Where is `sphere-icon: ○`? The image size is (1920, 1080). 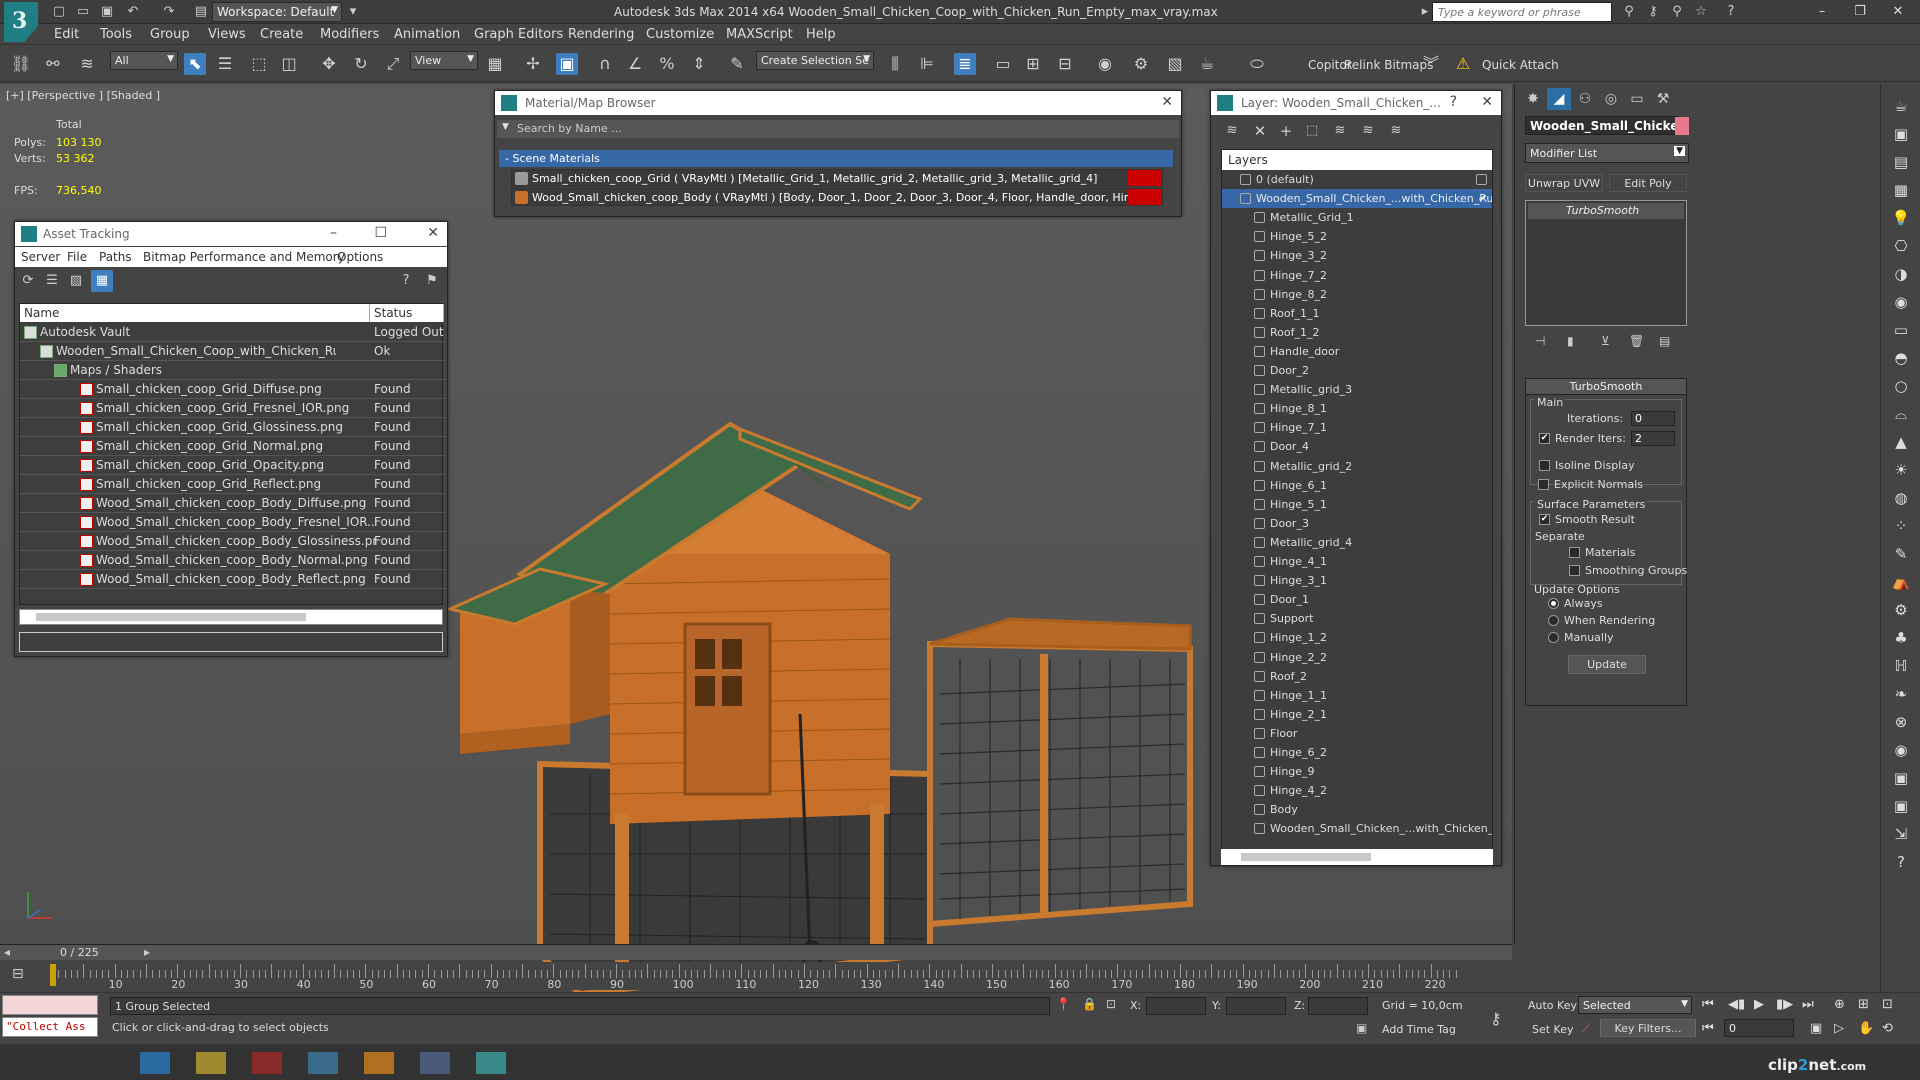
sphere-icon: ○ is located at coordinates (1901, 386).